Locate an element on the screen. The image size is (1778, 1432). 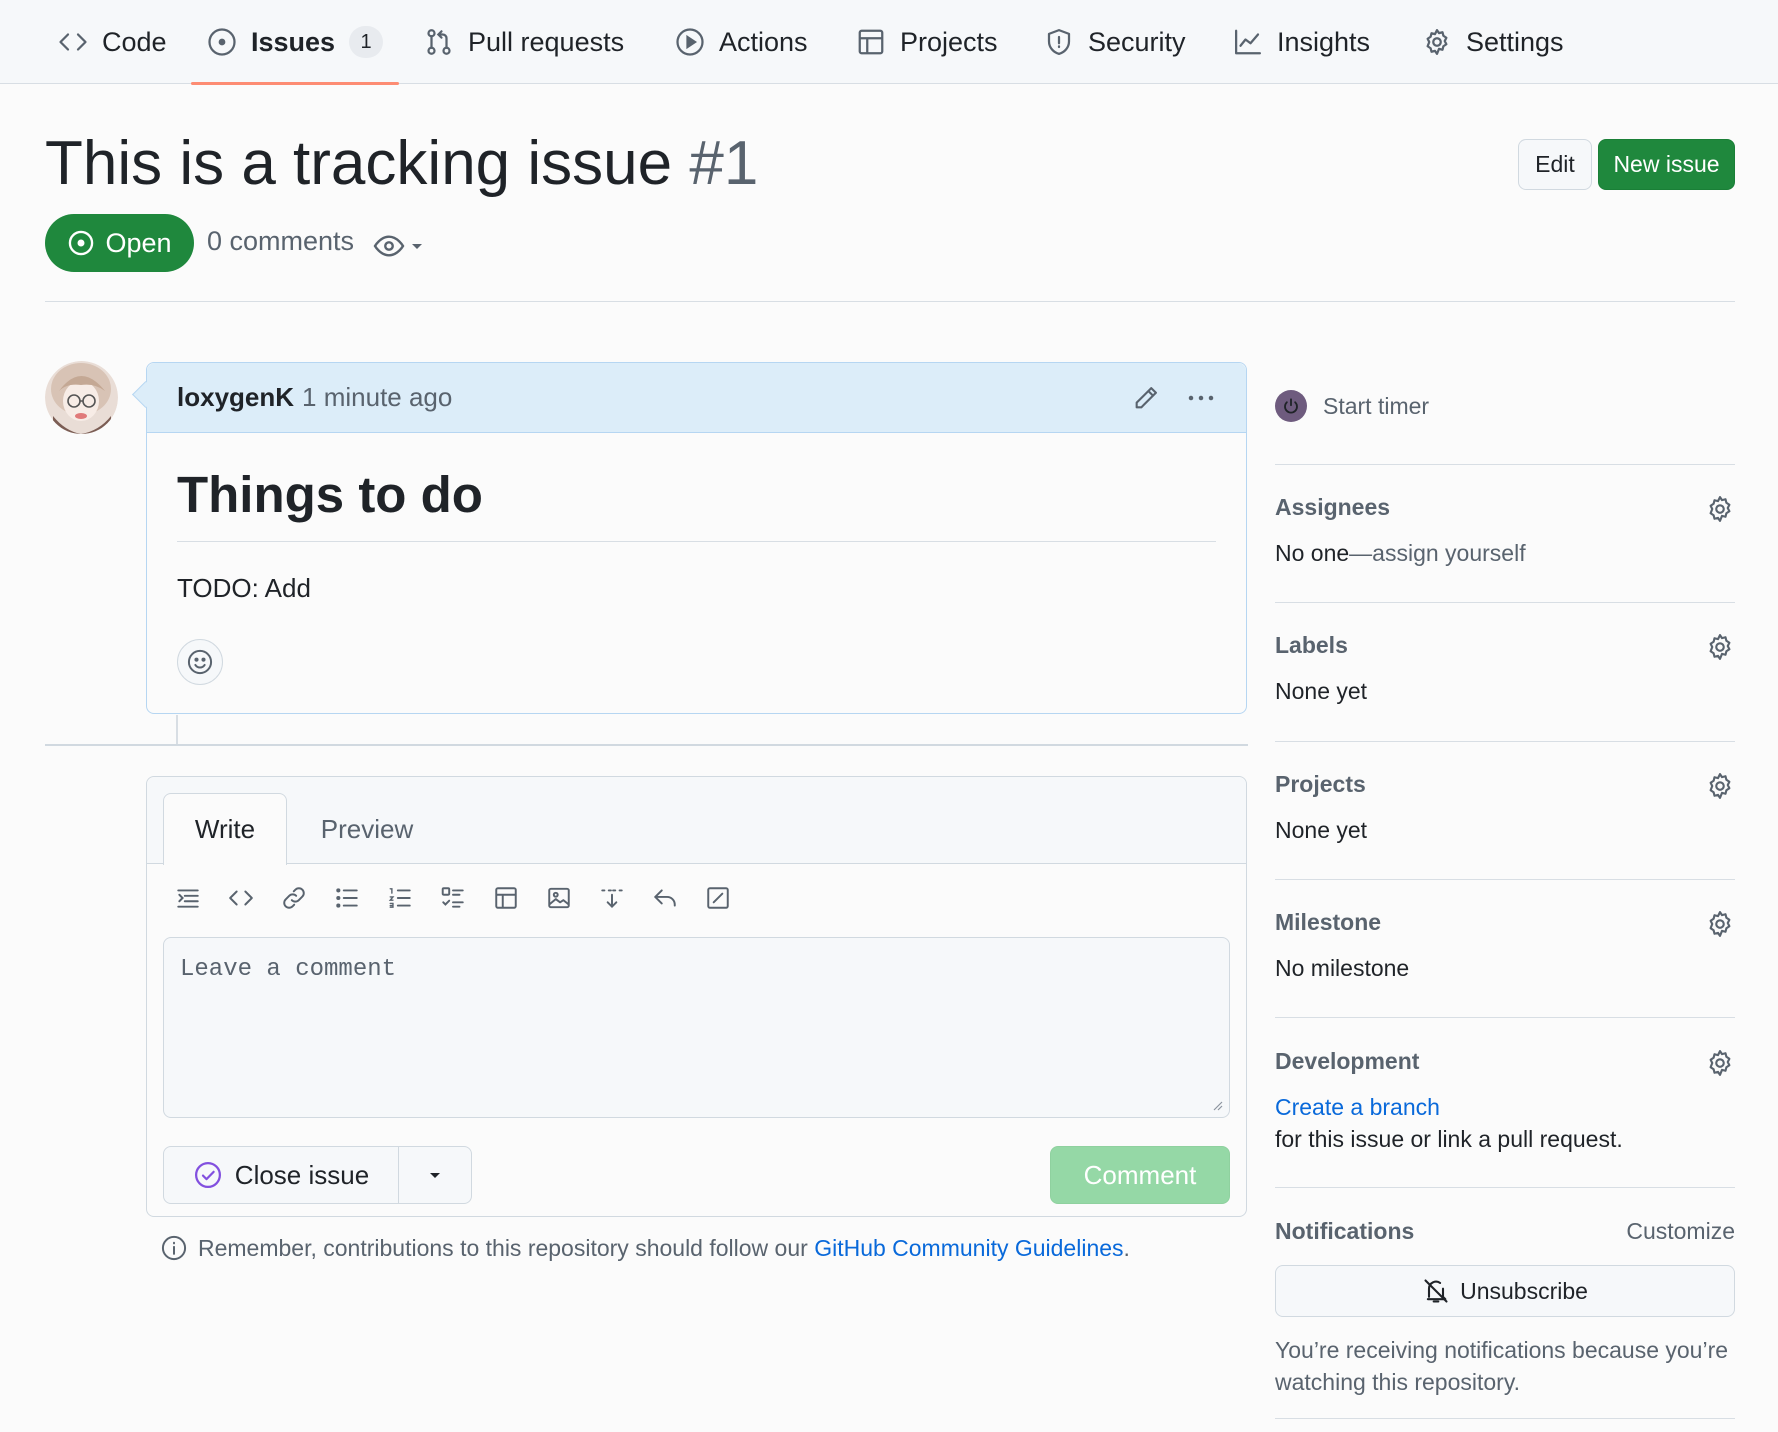
nav-pull-requests: Pull requests is located at coordinates (524, 42).